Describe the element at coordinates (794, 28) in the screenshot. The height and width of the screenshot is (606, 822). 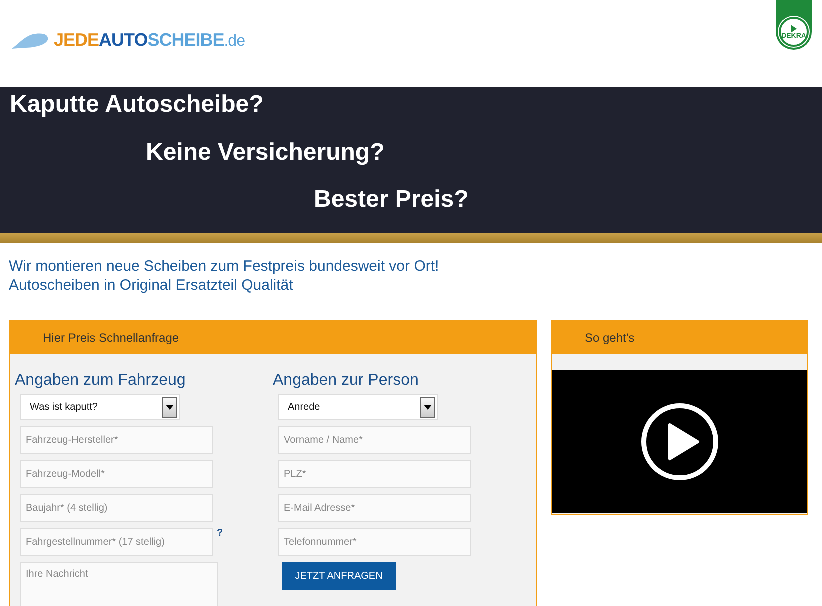
I see `triangle-icon` at that location.